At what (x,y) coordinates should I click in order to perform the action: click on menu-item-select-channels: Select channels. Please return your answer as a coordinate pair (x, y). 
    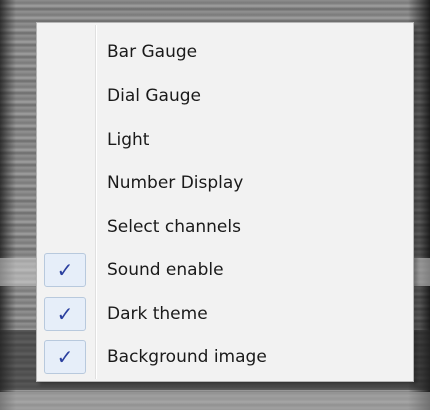
    Looking at the image, I should click on (225, 227).